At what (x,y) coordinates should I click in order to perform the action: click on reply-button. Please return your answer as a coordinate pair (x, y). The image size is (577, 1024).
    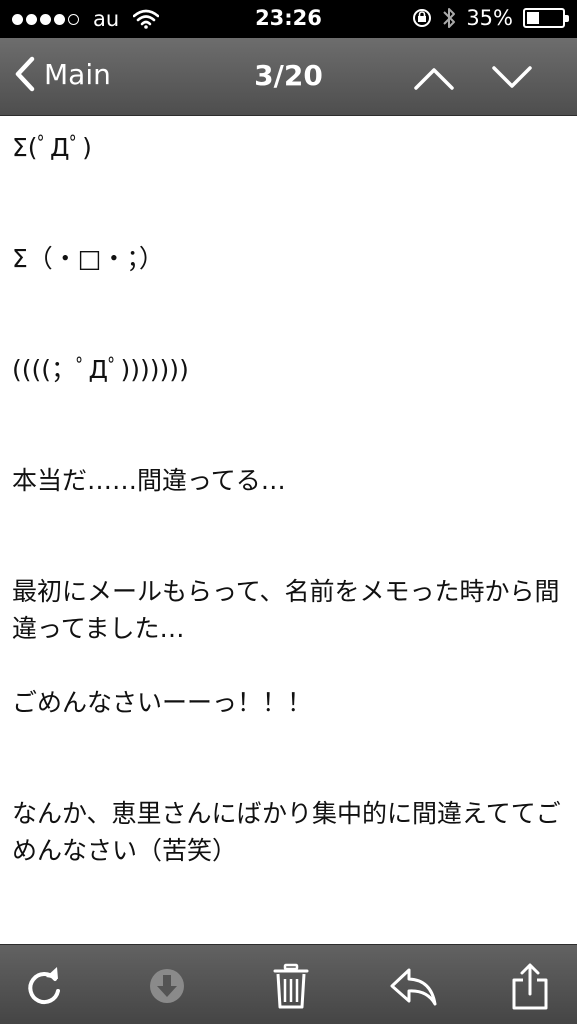
    Looking at the image, I should click on (414, 986).